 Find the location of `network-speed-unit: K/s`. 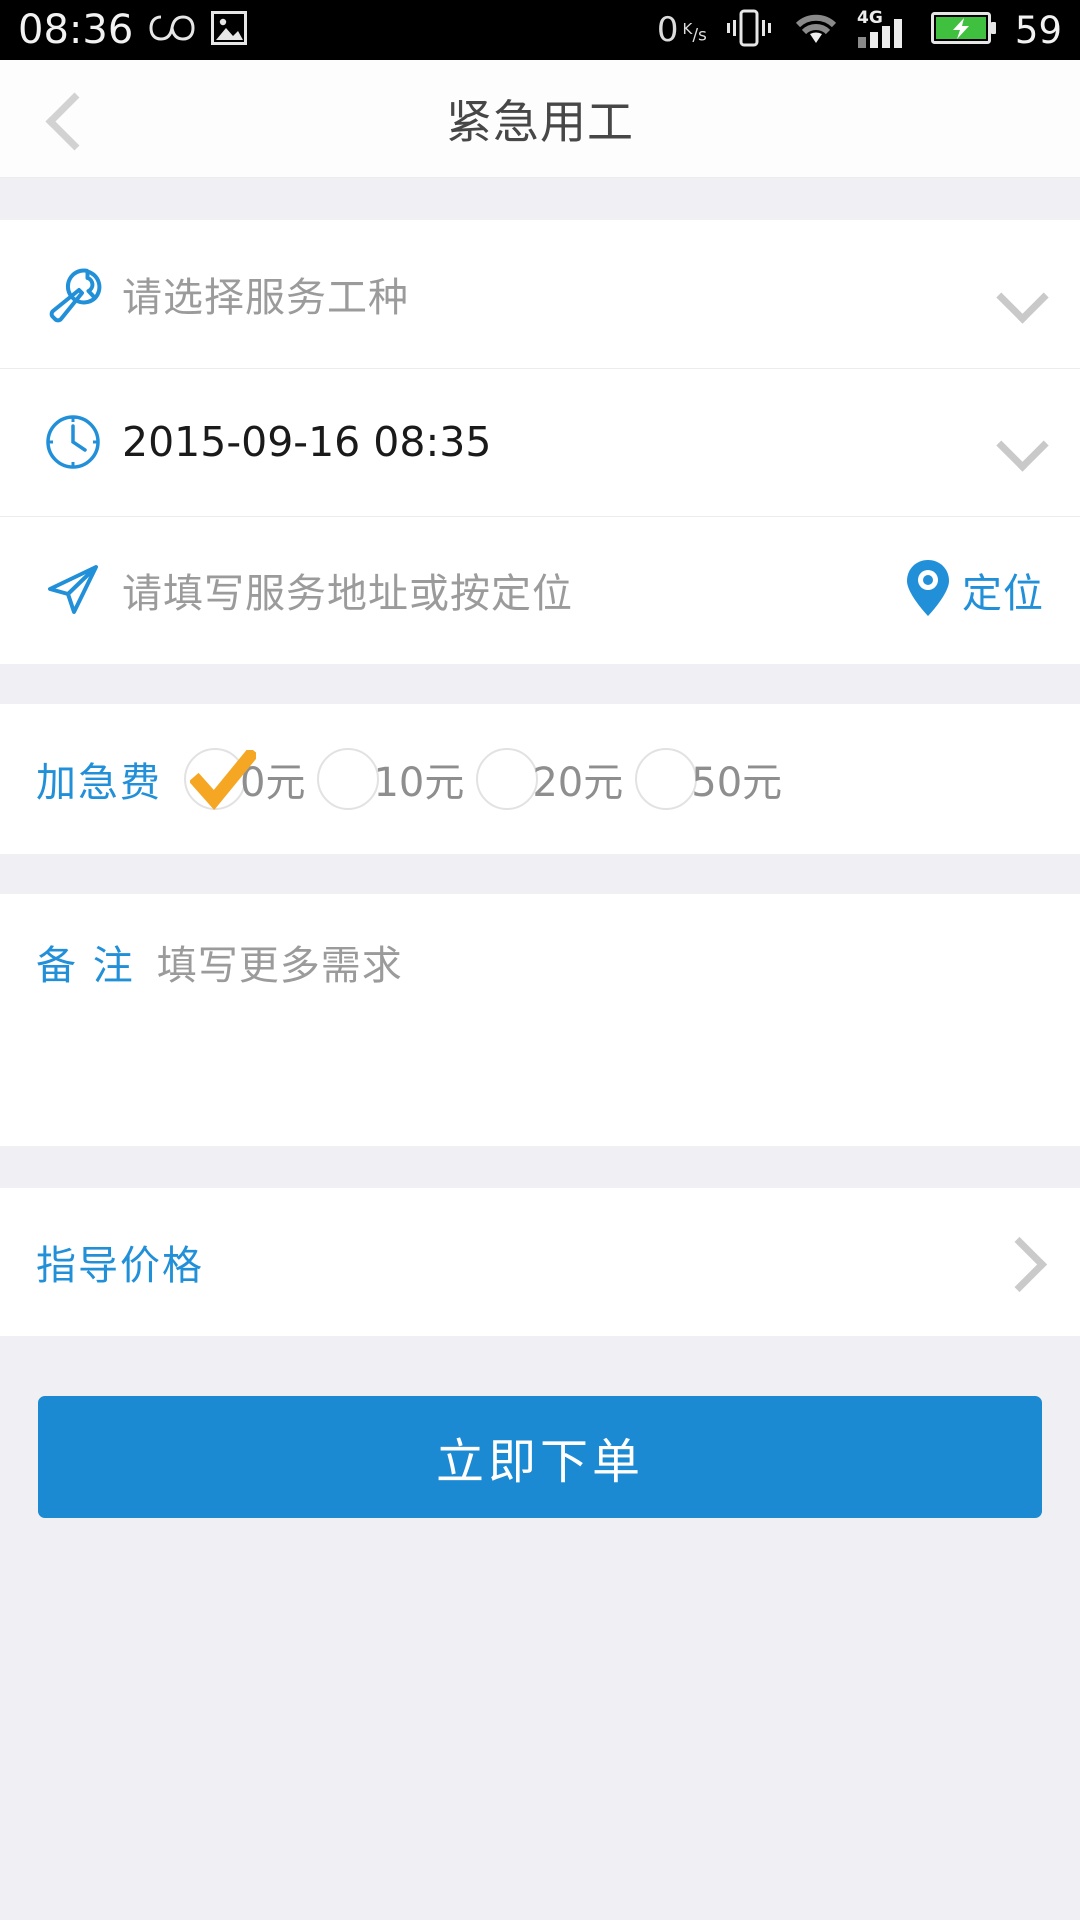

network-speed-unit: K/s is located at coordinates (694, 33).